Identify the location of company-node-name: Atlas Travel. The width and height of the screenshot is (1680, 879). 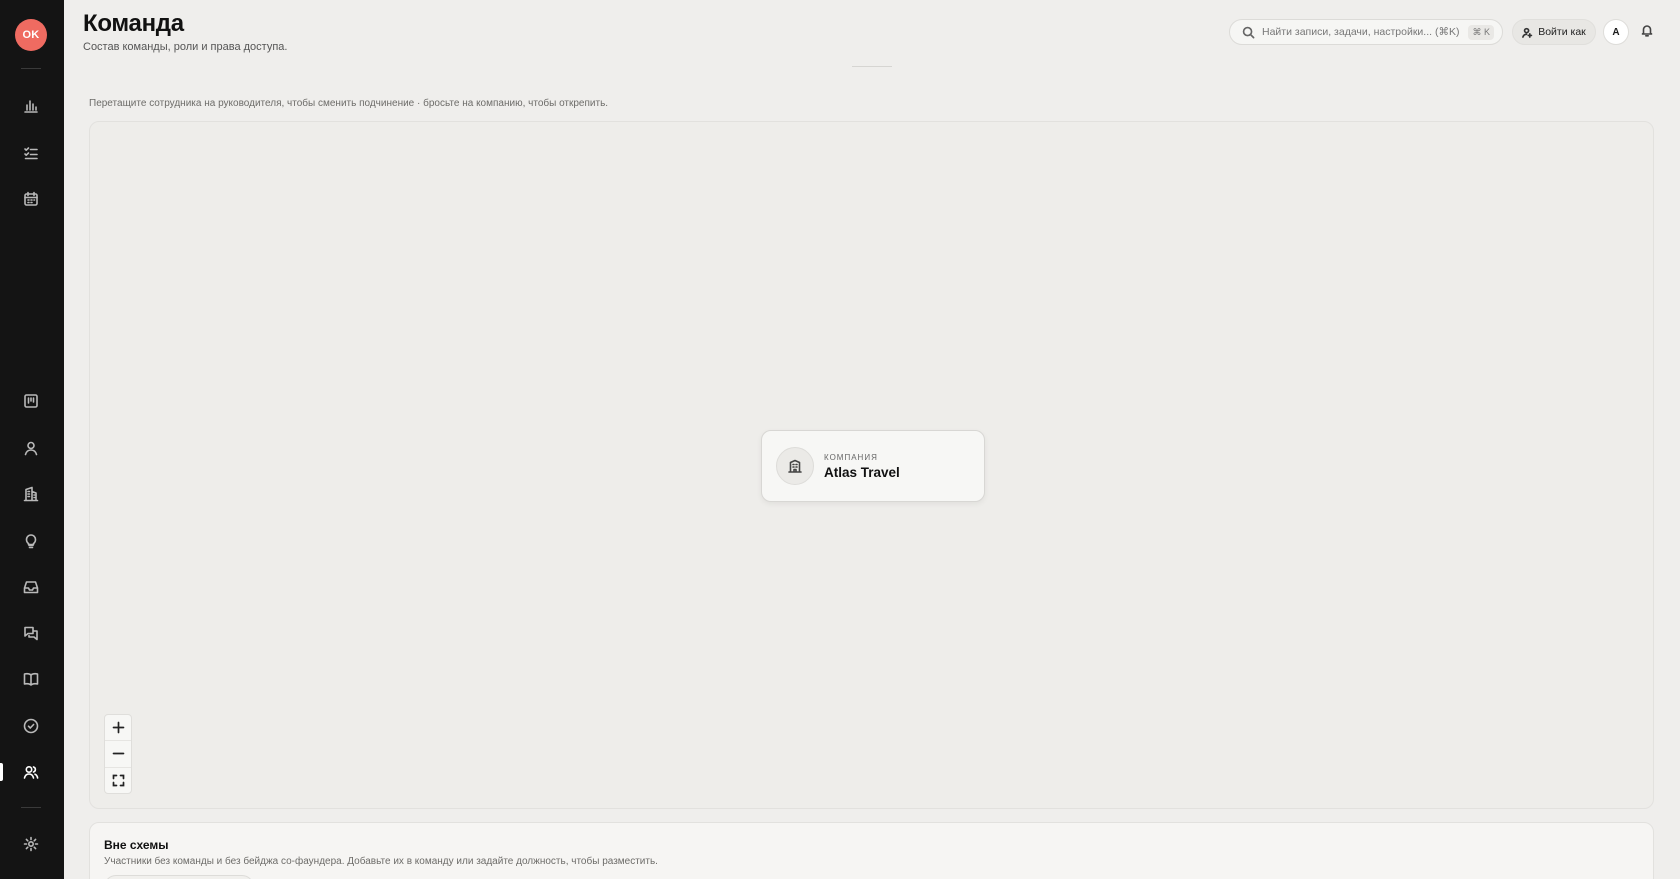
(862, 472).